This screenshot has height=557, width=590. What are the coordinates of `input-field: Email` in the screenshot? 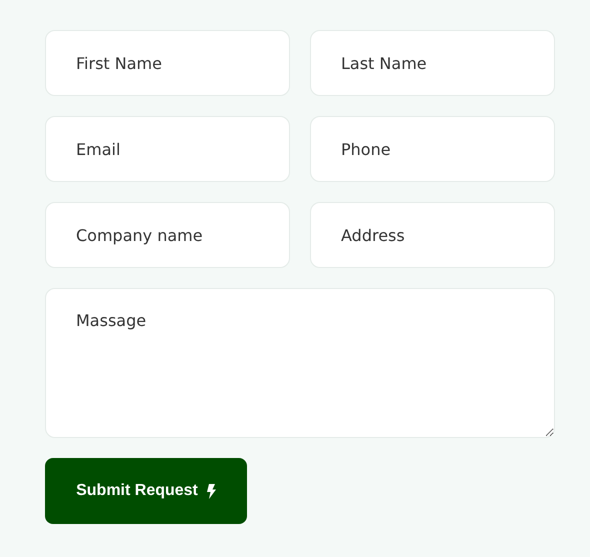 It's located at (167, 149).